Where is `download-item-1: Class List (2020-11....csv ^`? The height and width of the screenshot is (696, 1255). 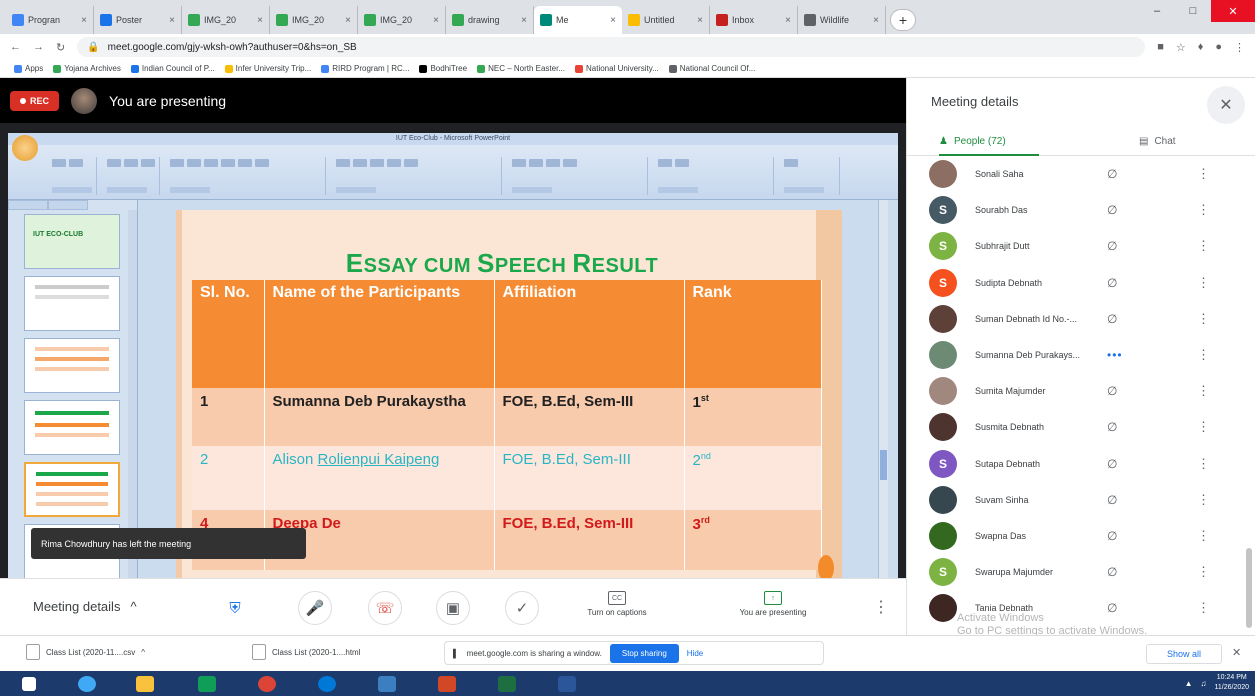 download-item-1: Class List (2020-11....csv ^ is located at coordinates (85, 652).